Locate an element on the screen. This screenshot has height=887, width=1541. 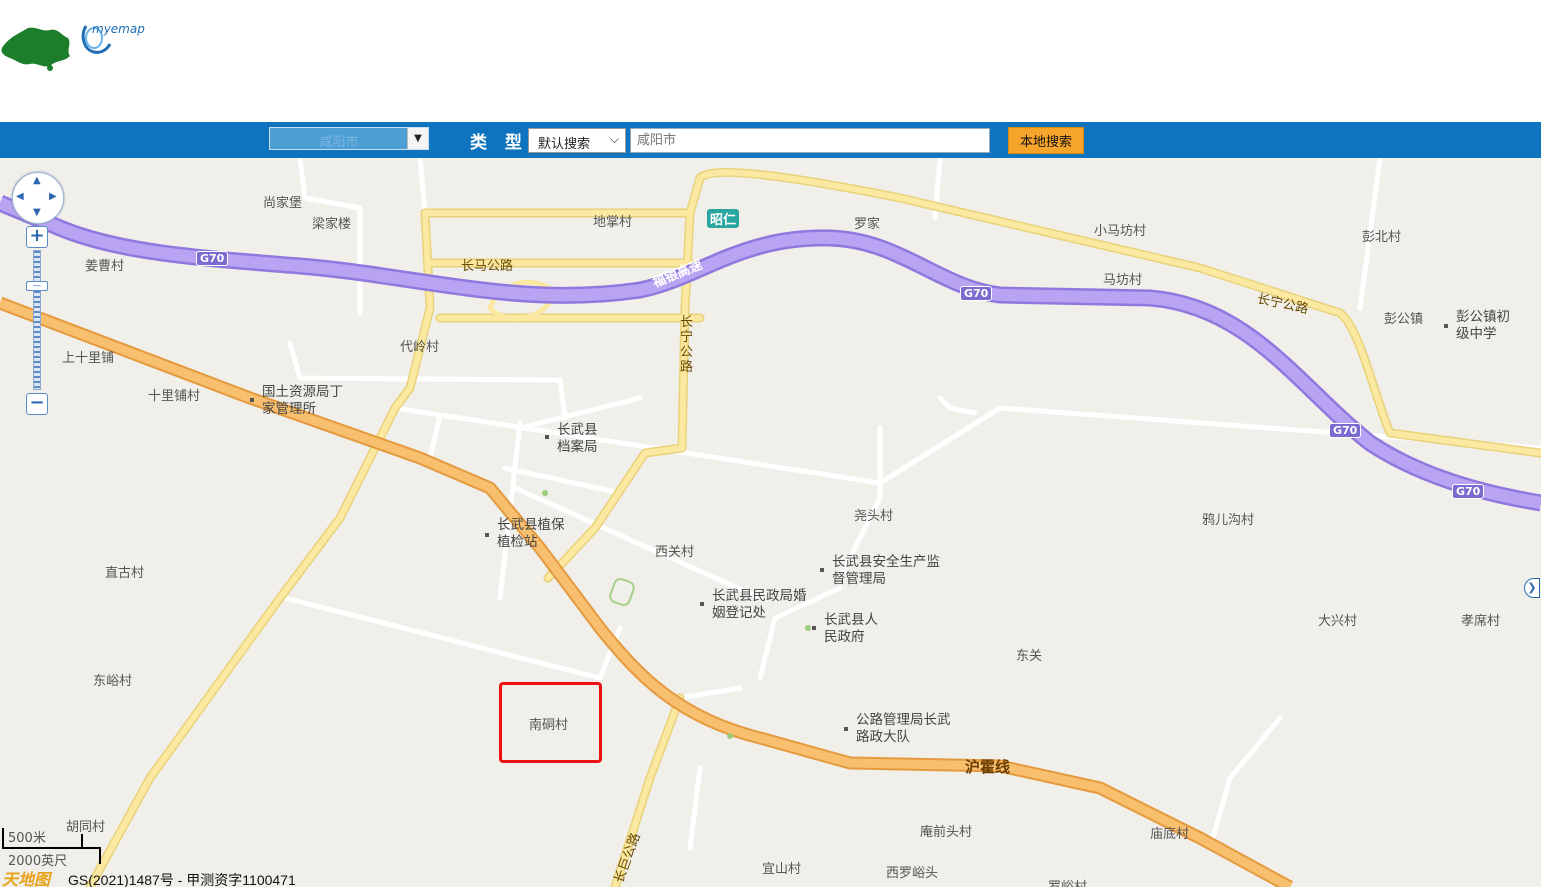
place-label: 梁家楼 is located at coordinates (332, 224).